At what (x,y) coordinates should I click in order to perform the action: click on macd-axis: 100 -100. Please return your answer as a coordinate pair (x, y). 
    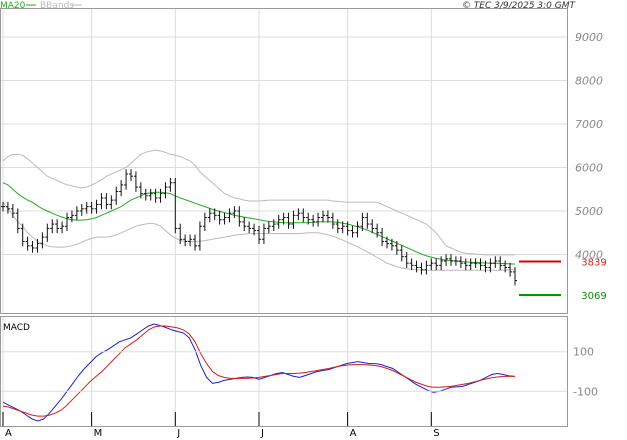
    Looking at the image, I should click on (299, 372).